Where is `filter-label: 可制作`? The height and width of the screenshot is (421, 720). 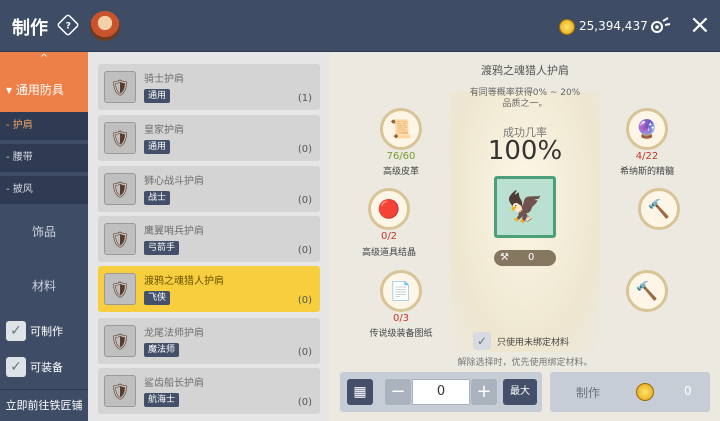 filter-label: 可制作 is located at coordinates (46, 331).